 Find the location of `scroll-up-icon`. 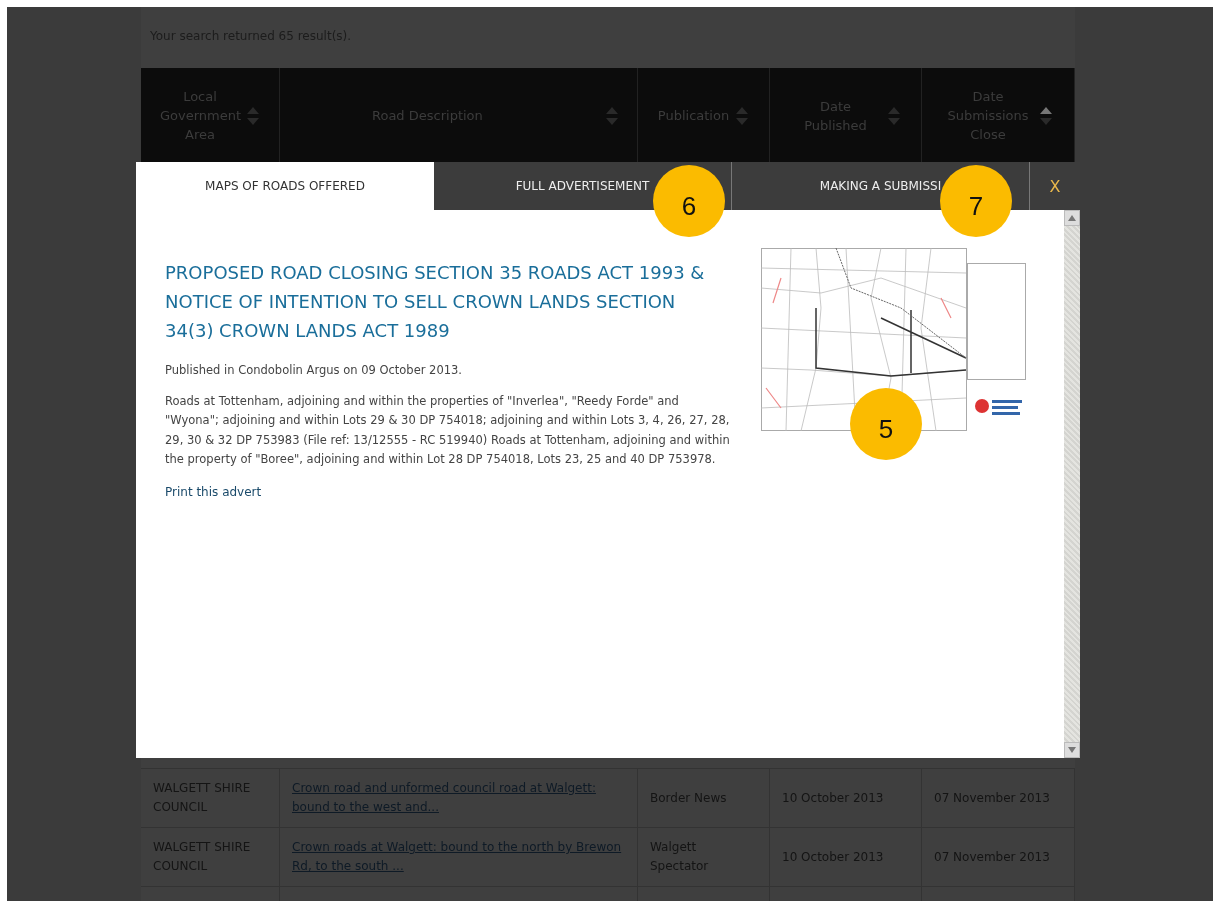

scroll-up-icon is located at coordinates (1072, 218).